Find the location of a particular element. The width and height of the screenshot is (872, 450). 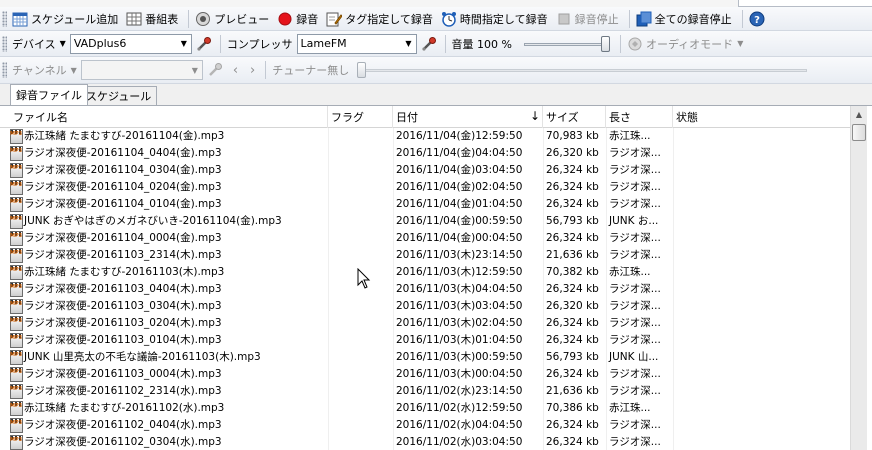

column-header-size: サイズ is located at coordinates (574, 117).